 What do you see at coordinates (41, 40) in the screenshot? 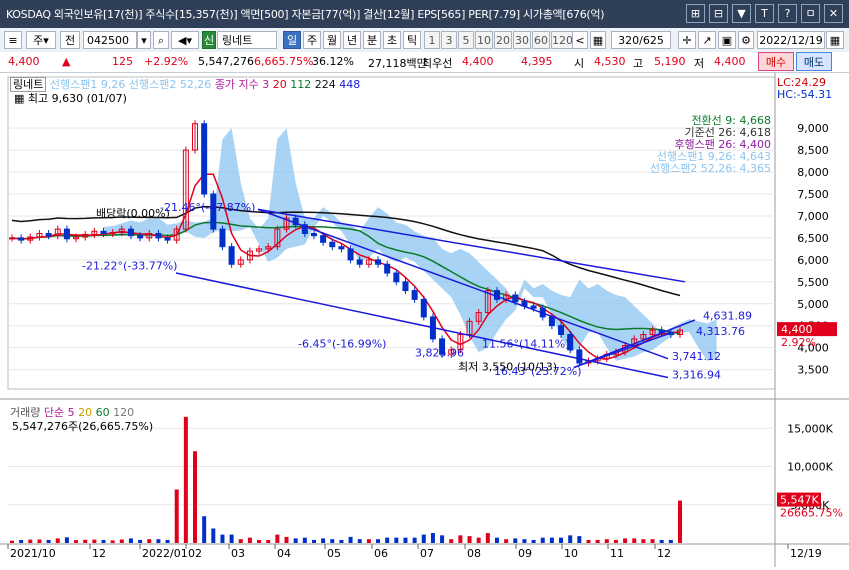
I see `market-select: 주▾` at bounding box center [41, 40].